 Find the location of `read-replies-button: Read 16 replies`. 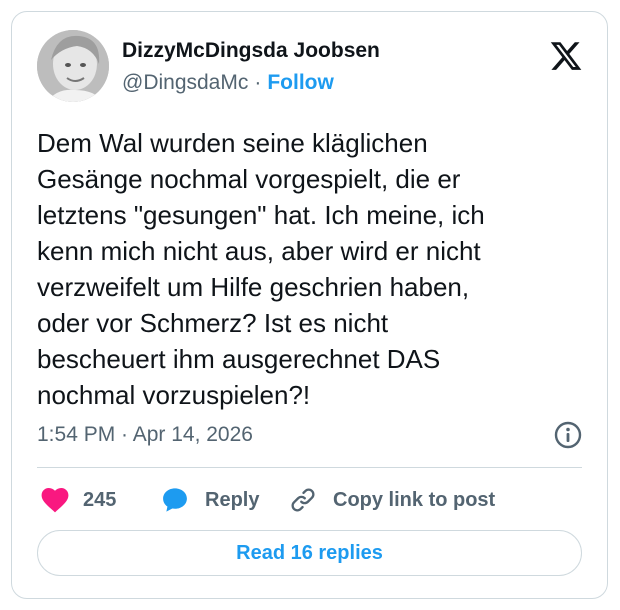

read-replies-button: Read 16 replies is located at coordinates (309, 553).